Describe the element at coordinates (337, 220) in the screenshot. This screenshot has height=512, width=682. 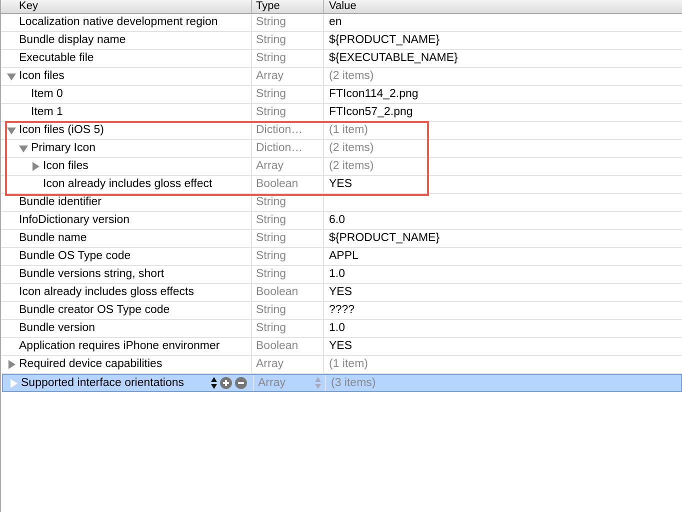
I see `value-text: 6.0` at that location.